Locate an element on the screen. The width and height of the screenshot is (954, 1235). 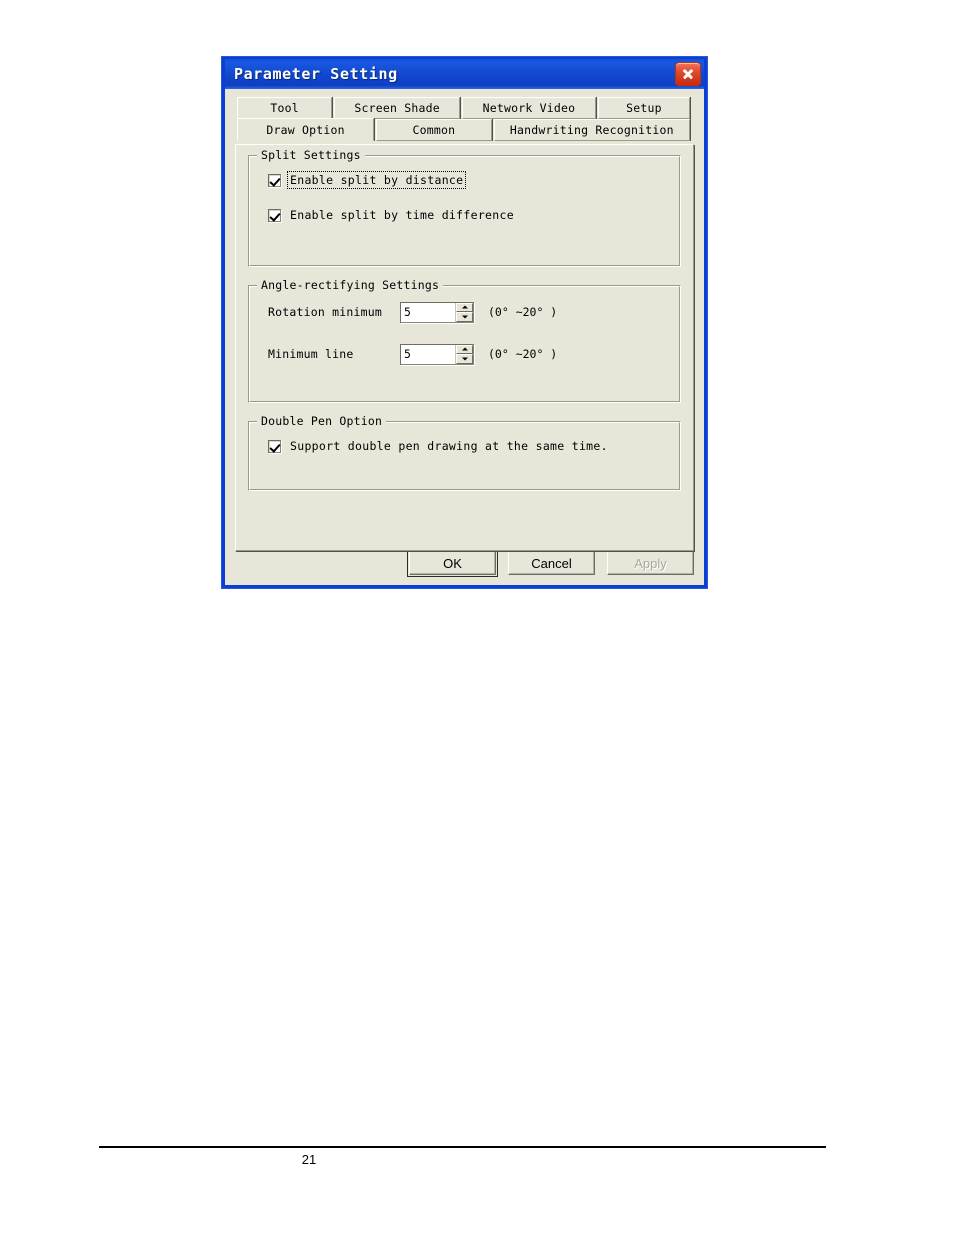
cancel-button: Cancel is located at coordinates (551, 563).